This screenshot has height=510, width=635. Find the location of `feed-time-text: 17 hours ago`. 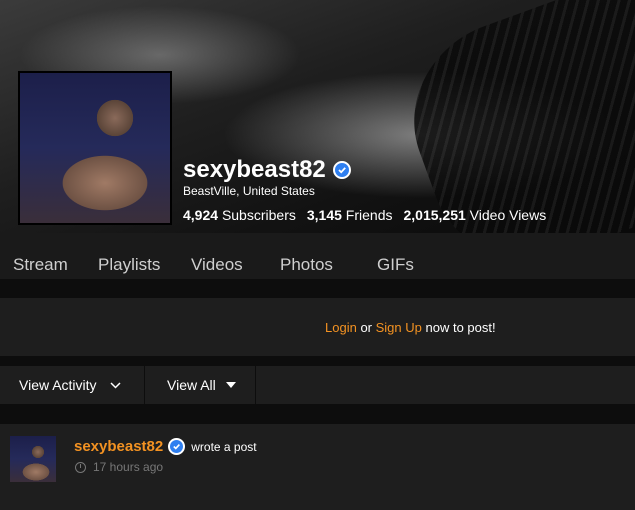

feed-time-text: 17 hours ago is located at coordinates (128, 467).